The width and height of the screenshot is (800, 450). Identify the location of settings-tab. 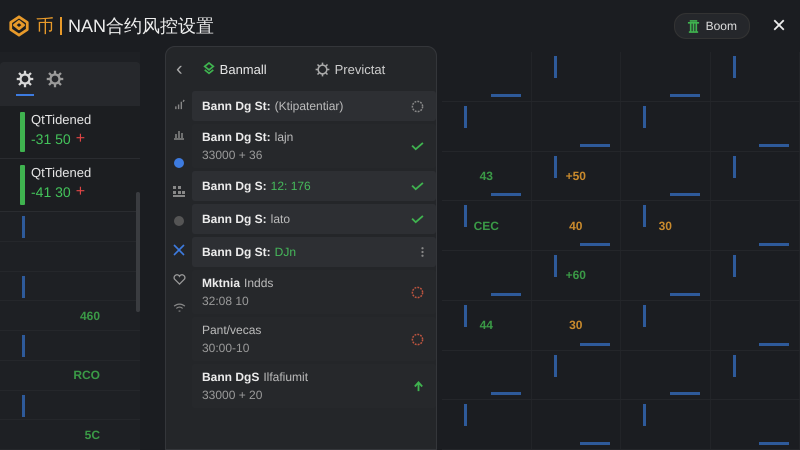
(25, 83).